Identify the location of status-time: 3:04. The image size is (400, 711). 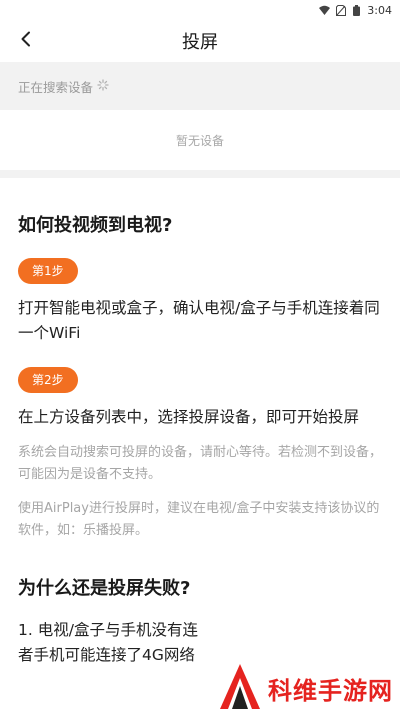
(379, 10).